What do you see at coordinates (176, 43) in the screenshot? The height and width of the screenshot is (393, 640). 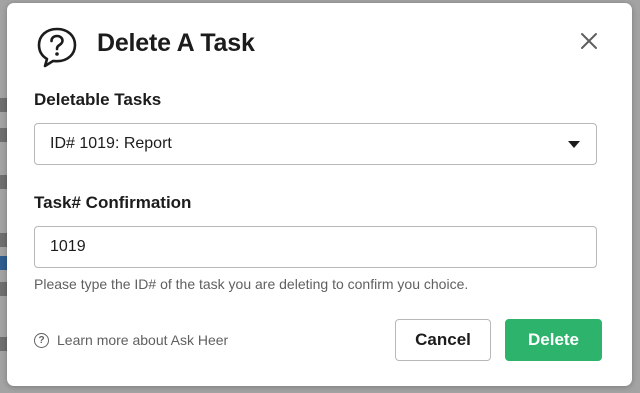 I see `modal-title: Delete A Task` at bounding box center [176, 43].